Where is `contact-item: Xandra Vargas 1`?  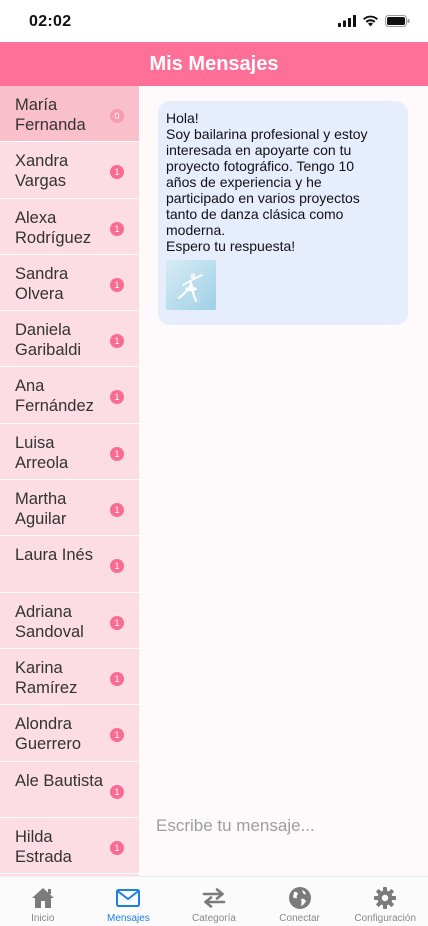 contact-item: Xandra Vargas 1 is located at coordinates (69, 170).